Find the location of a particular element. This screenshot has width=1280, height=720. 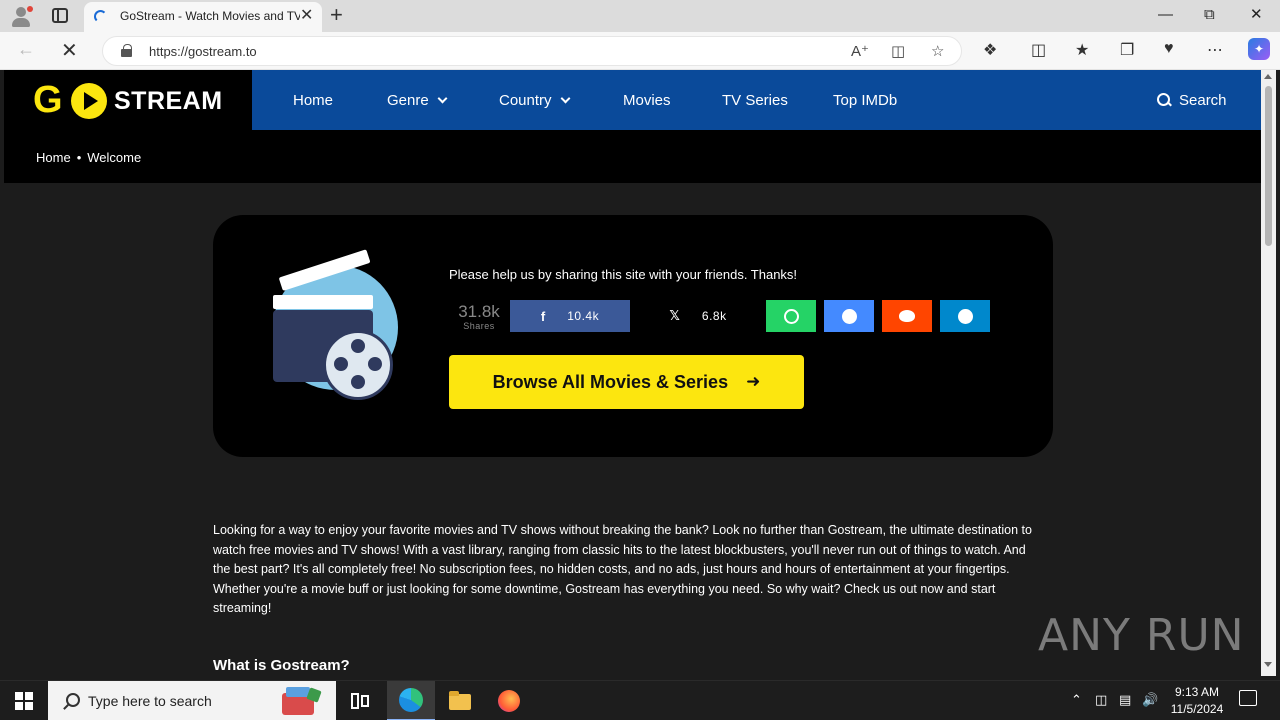

firefox-icon is located at coordinates (509, 701).